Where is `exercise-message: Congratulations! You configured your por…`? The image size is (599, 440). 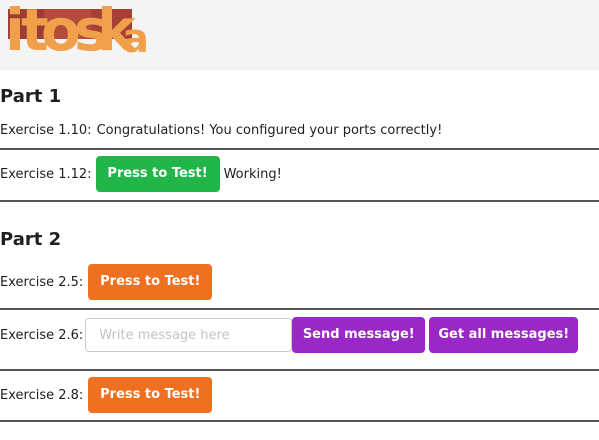 exercise-message: Congratulations! You configured your por… is located at coordinates (269, 130).